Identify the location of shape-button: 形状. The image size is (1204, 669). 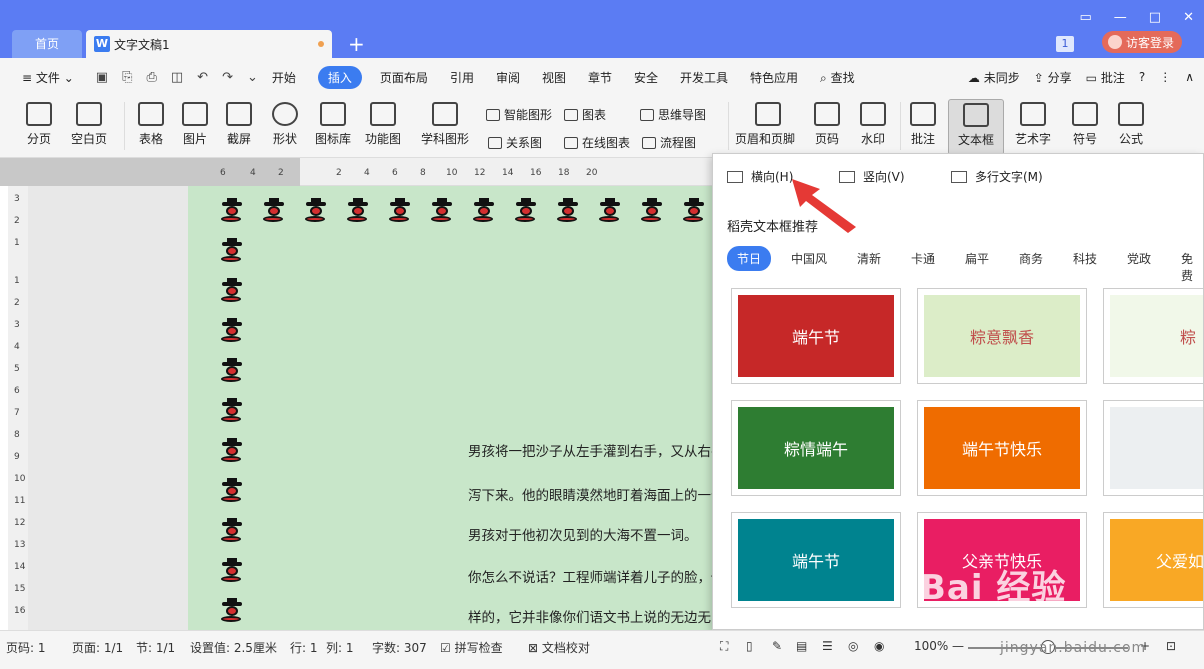
(285, 124).